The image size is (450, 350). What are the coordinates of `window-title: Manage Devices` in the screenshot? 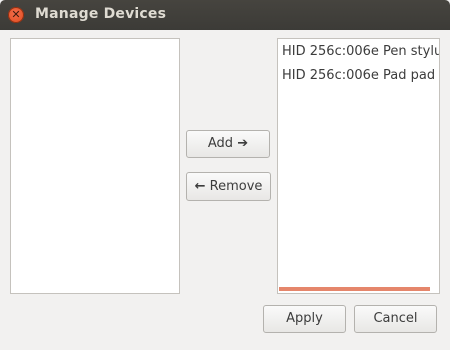 It's located at (101, 14).